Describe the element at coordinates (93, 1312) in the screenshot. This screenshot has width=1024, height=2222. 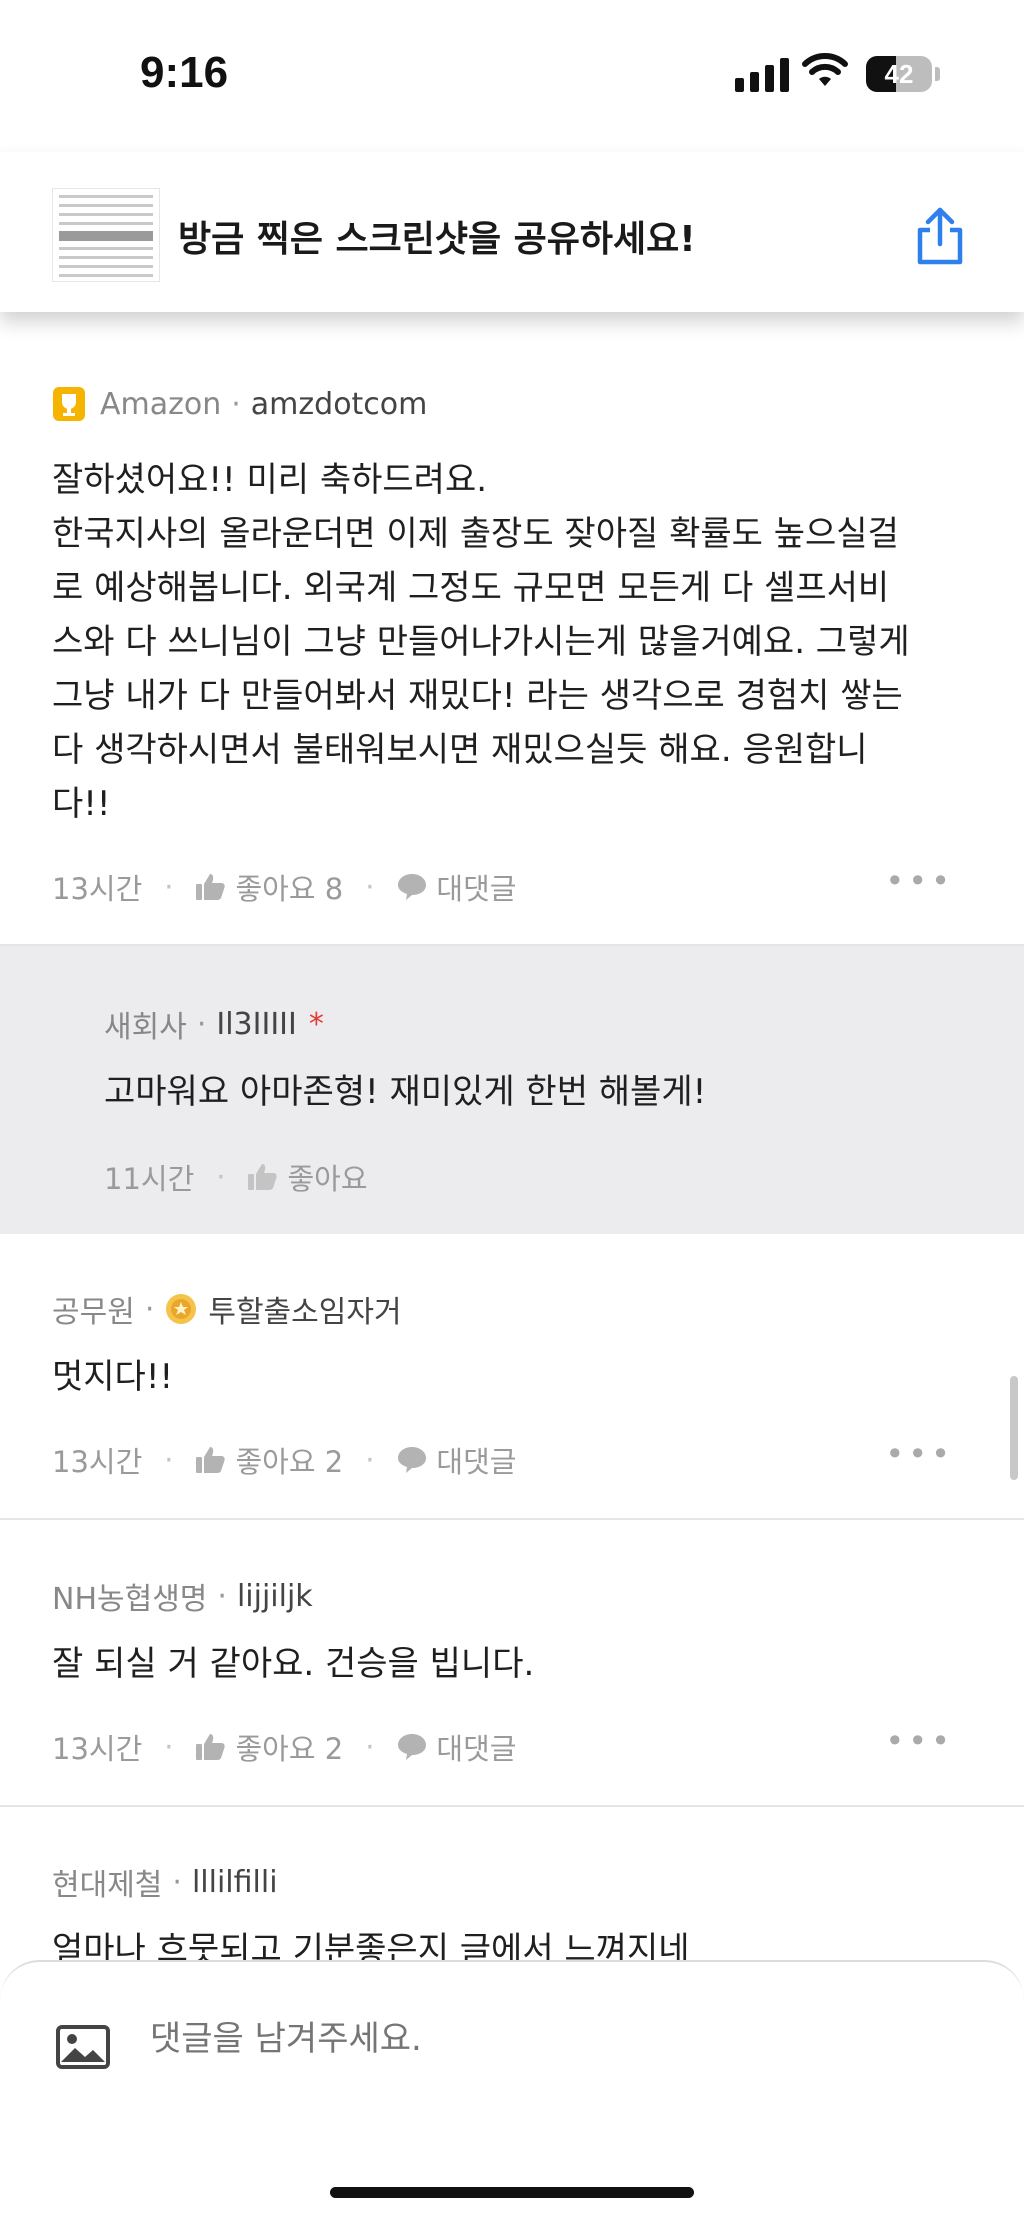
I see `comment-company: 공무원` at that location.